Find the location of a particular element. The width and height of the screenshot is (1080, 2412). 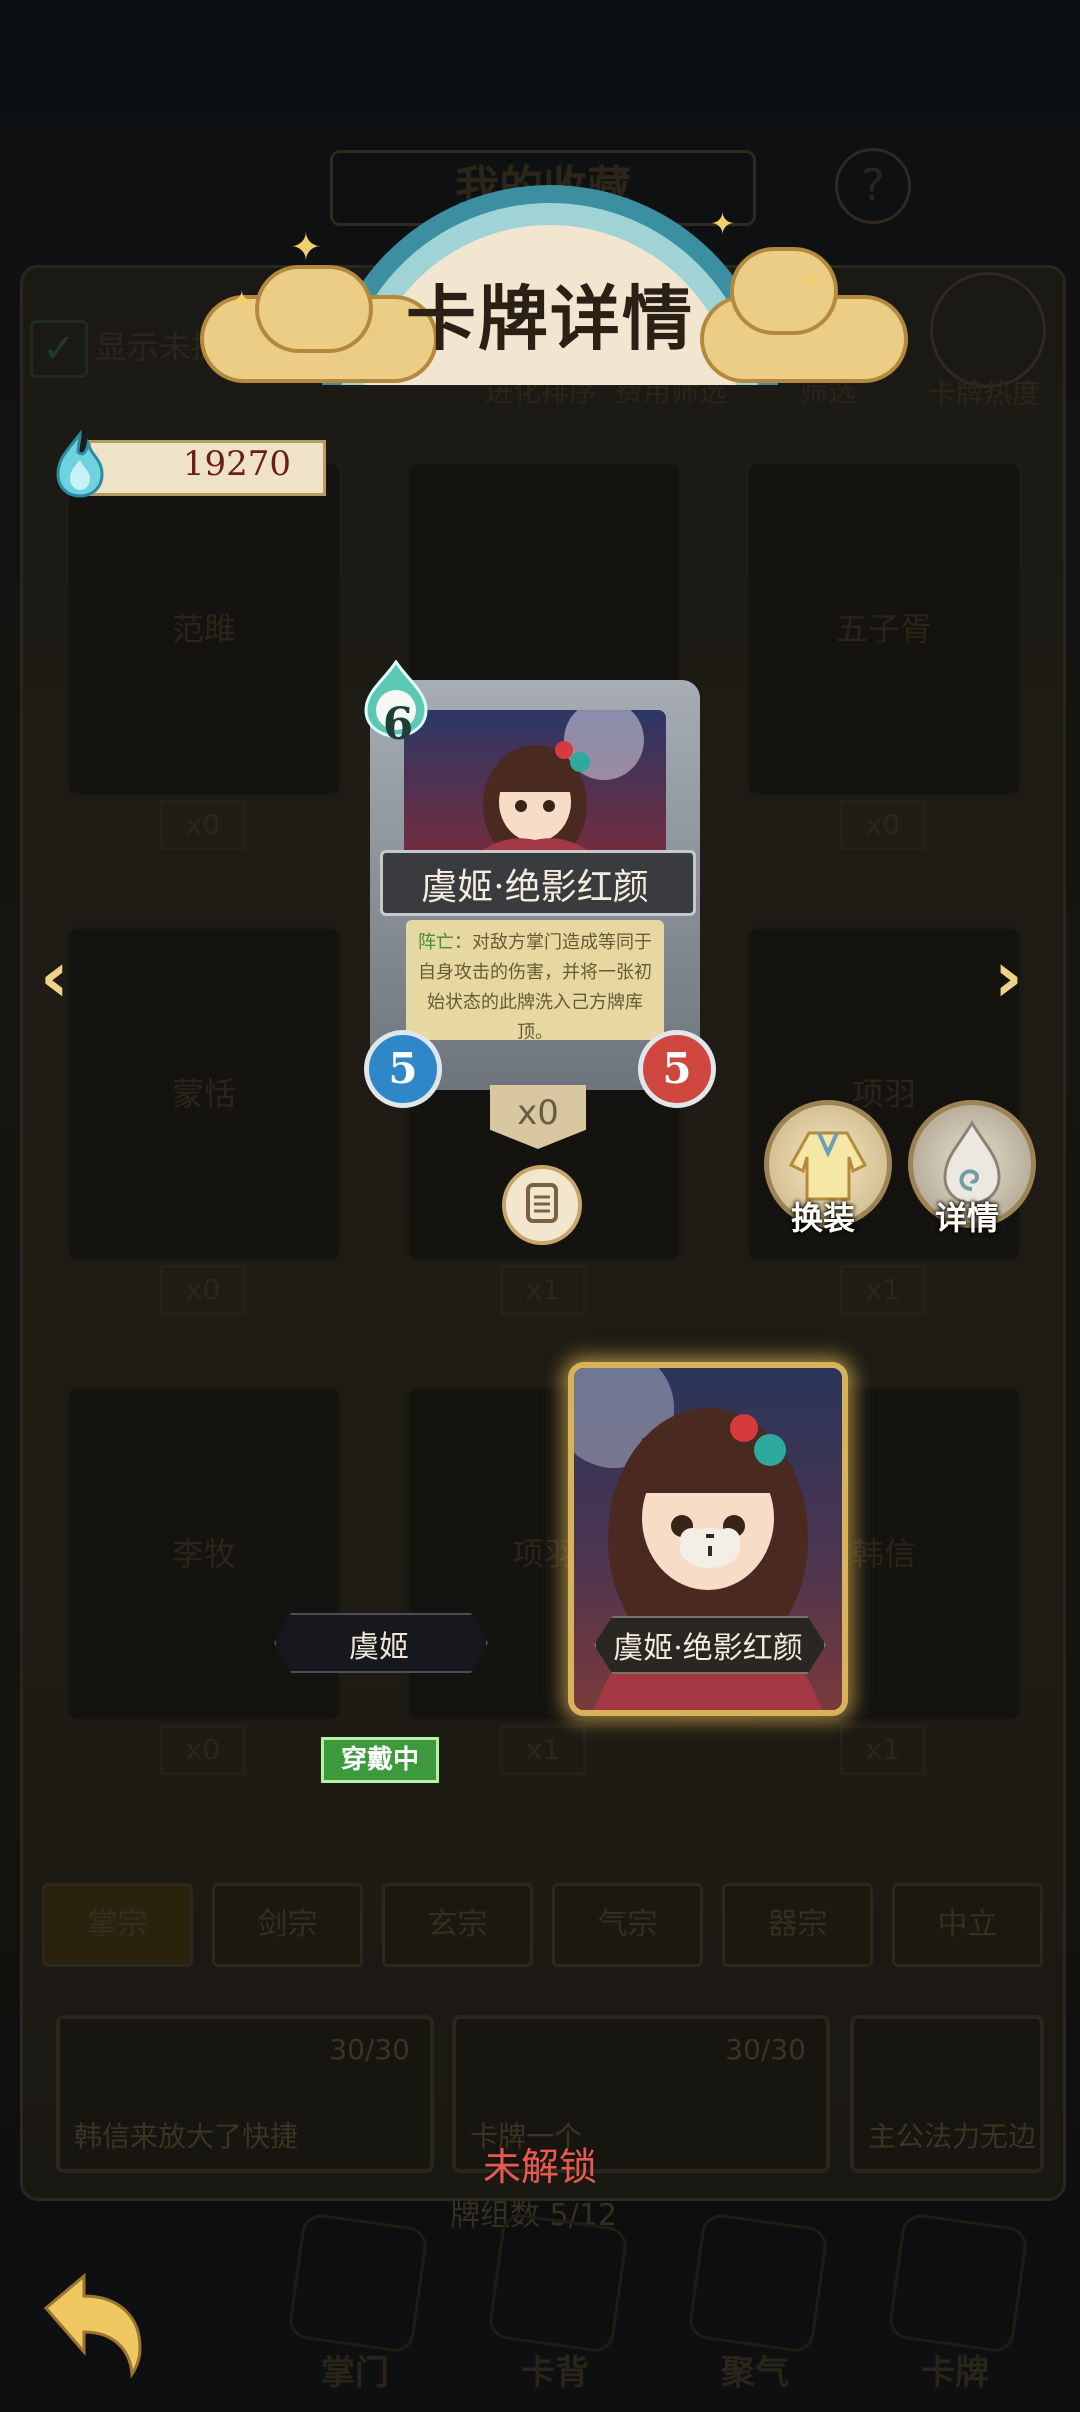

currency-display: 19270 is located at coordinates (187, 465).